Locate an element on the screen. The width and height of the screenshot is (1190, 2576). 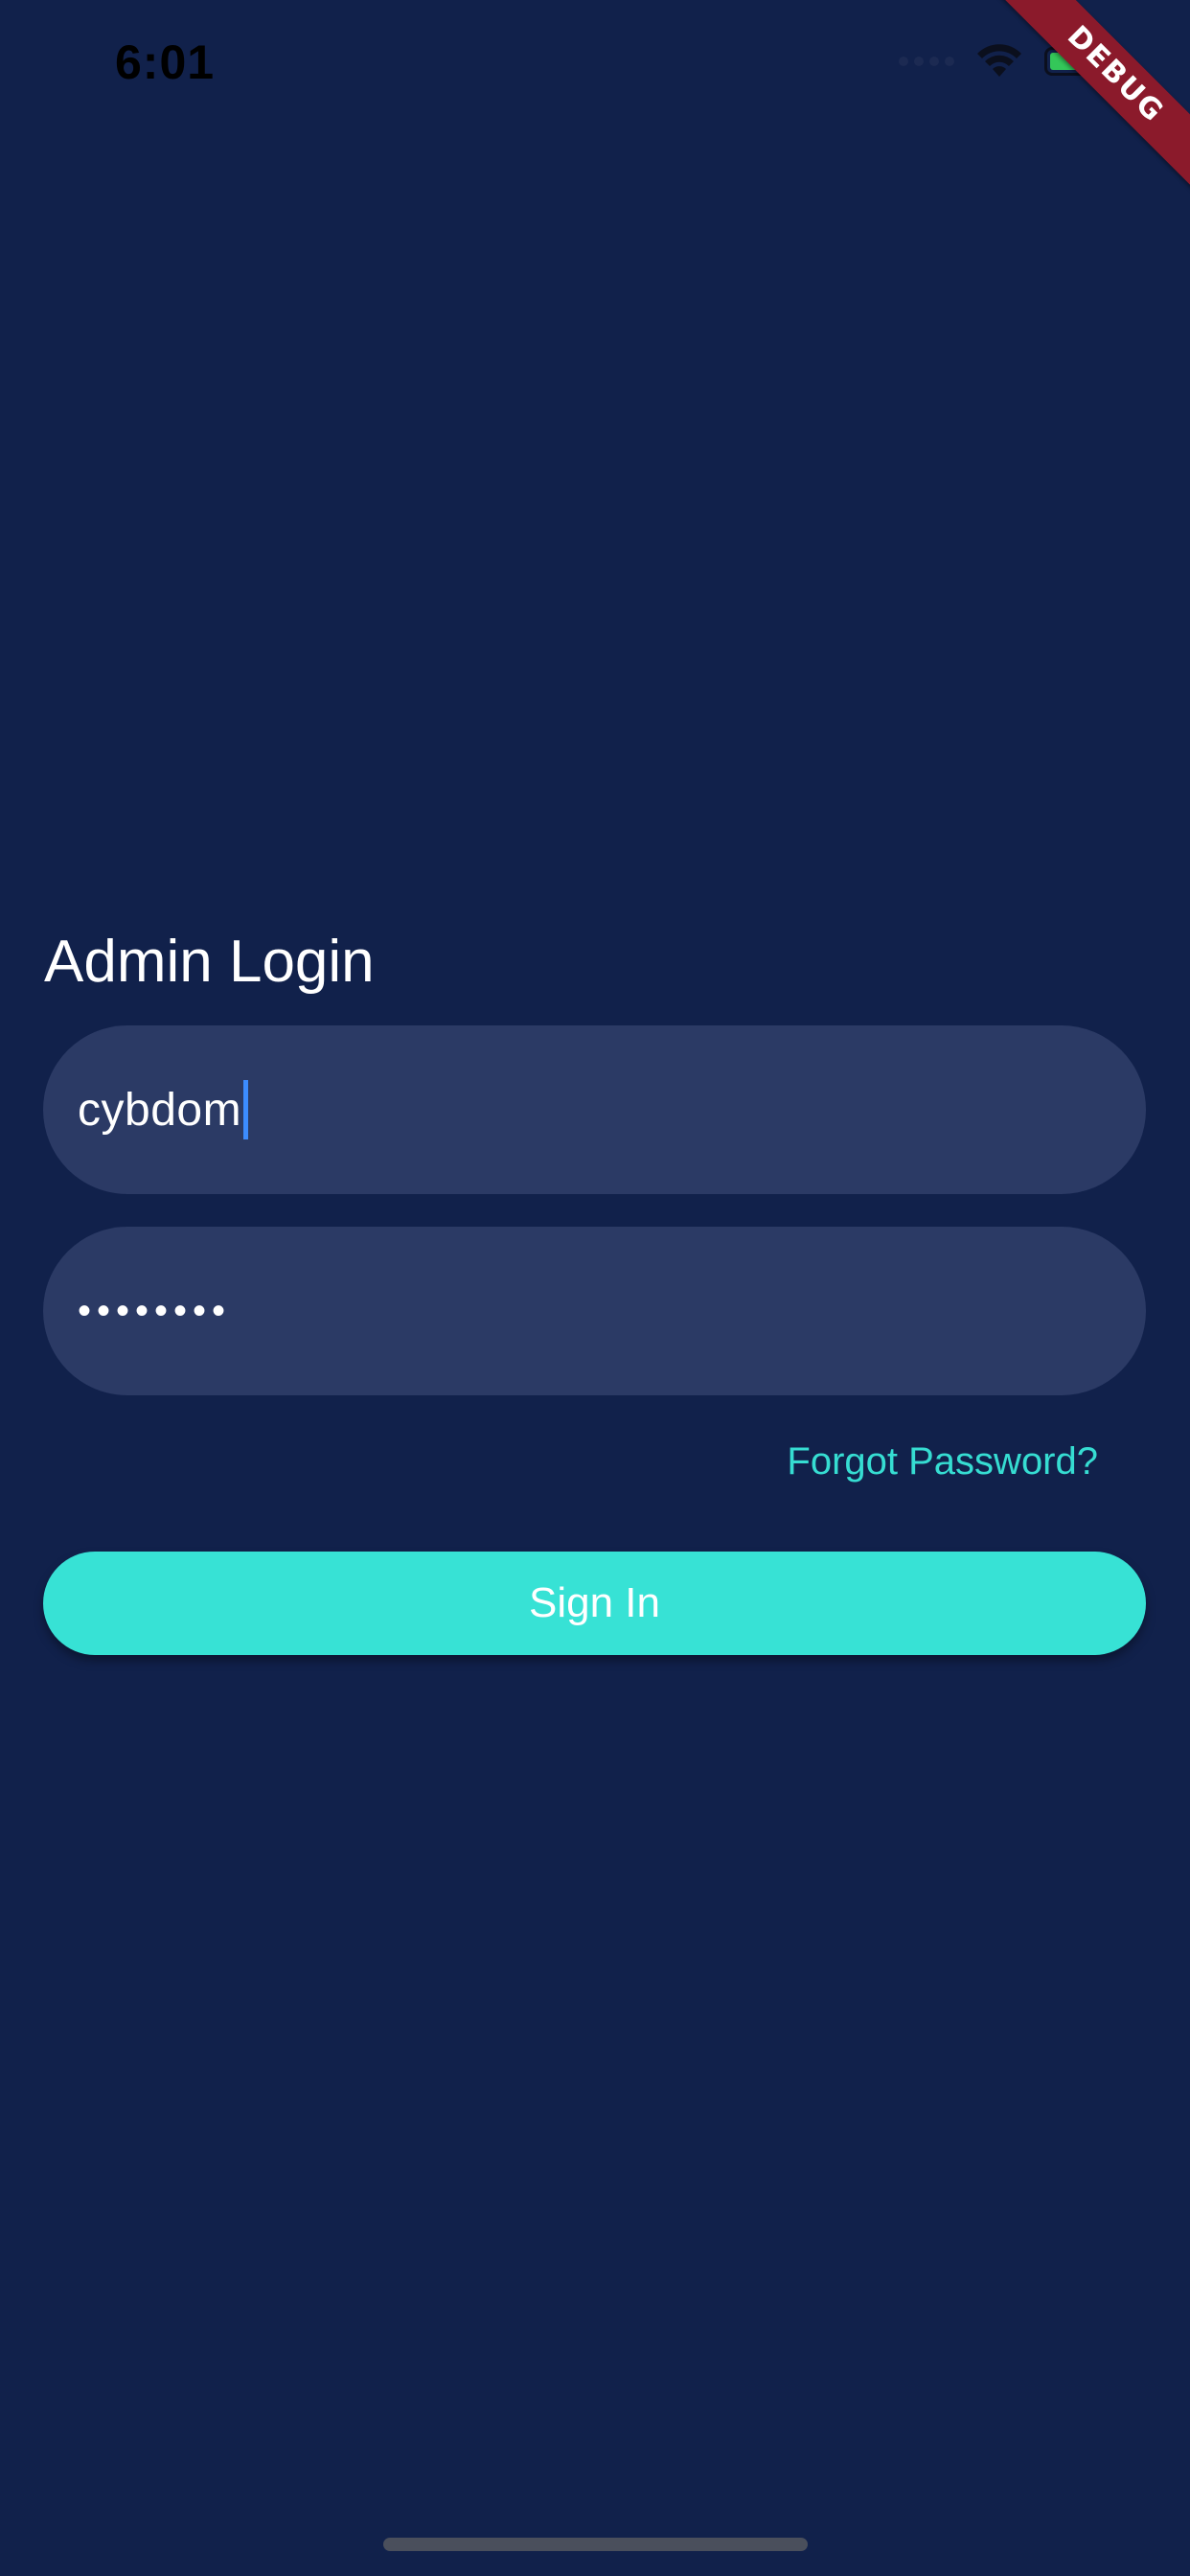
text-cursor is located at coordinates (246, 1109).